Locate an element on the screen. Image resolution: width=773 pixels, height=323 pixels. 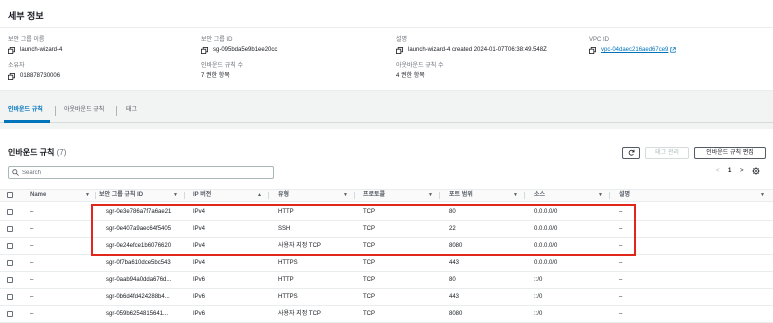
tab-tags: 태그 is located at coordinates (131, 111).